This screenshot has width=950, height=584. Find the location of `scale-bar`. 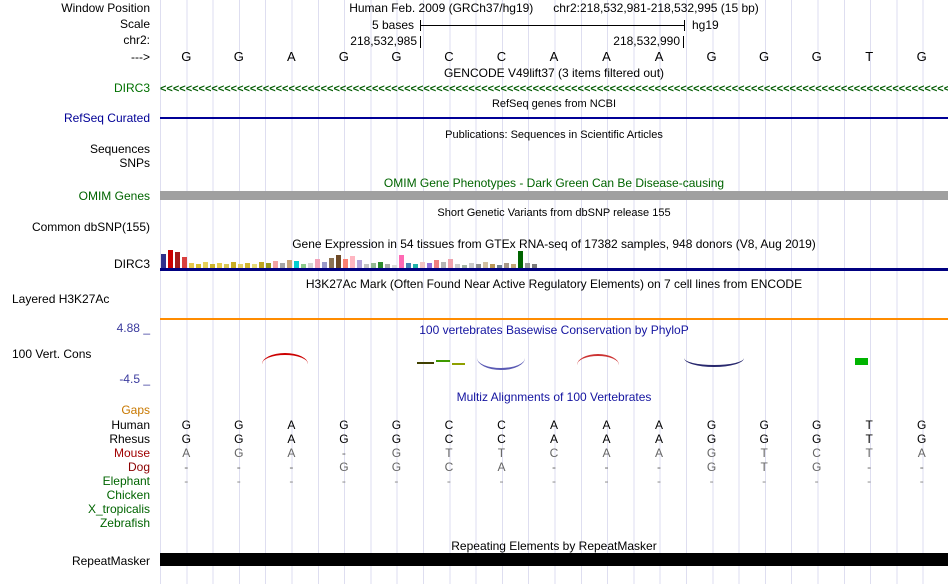

scale-bar is located at coordinates (552, 25).